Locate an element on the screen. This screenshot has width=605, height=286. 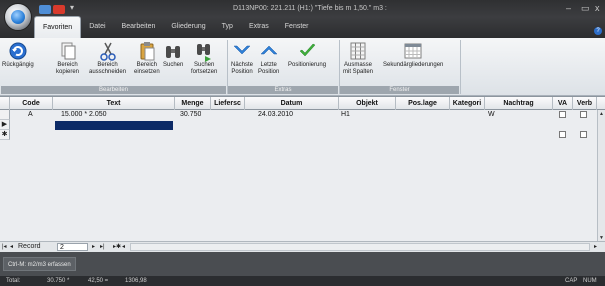
tab-favoriten: Favoriten is located at coordinates (58, 27).